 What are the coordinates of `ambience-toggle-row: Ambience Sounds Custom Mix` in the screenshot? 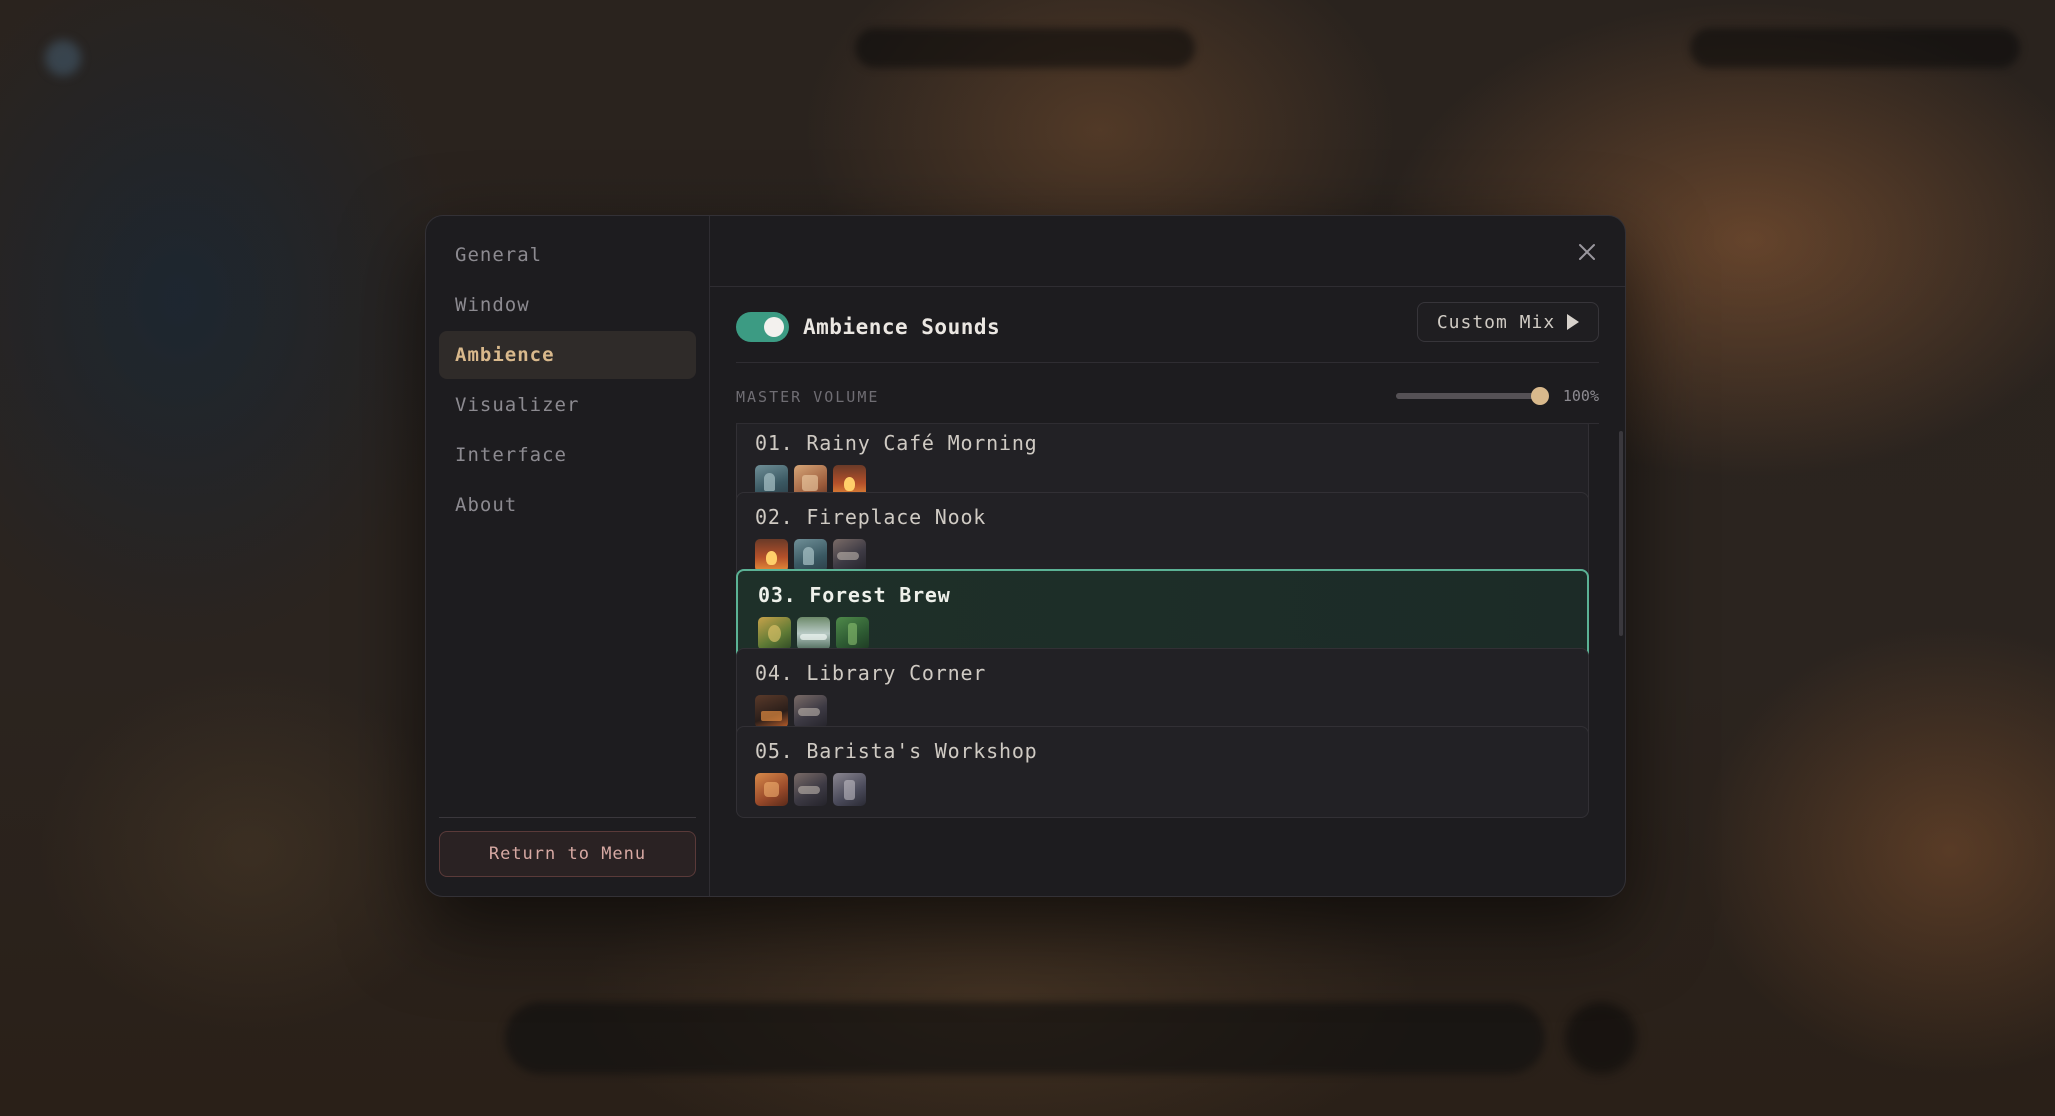 It's located at (1167, 332).